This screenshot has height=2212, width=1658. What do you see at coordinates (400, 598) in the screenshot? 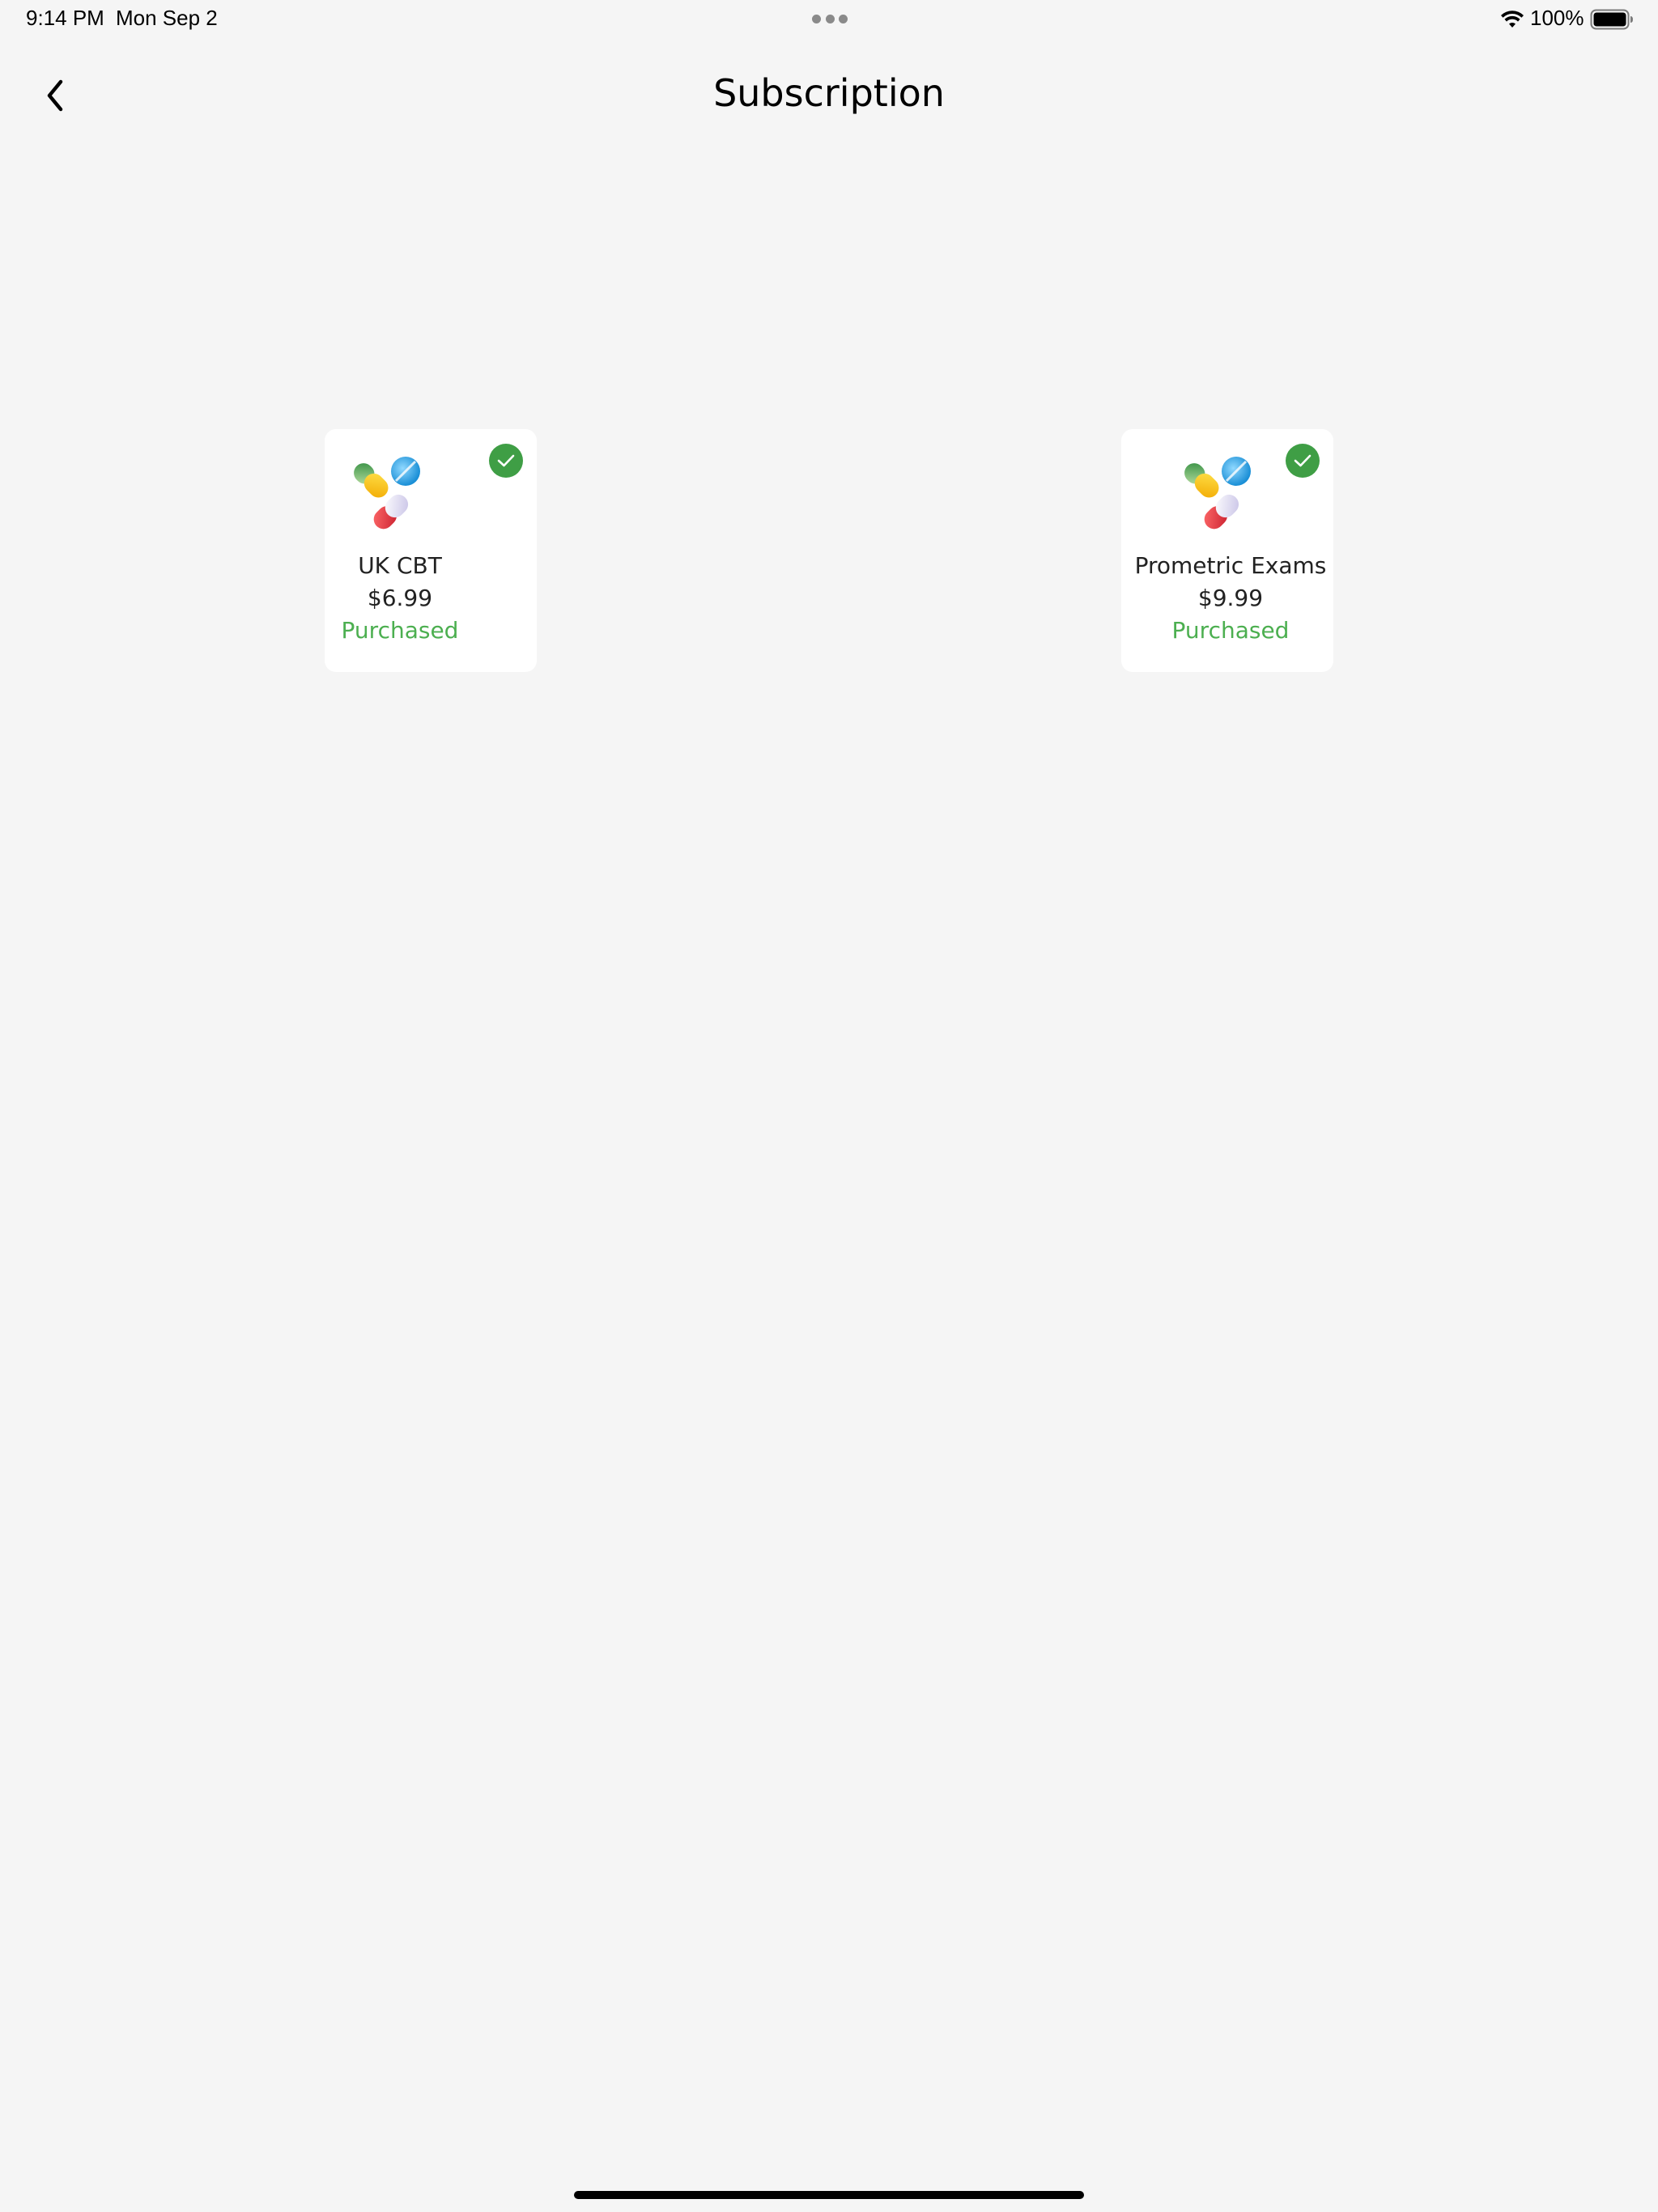
I see `subscription-price: $6.99` at bounding box center [400, 598].